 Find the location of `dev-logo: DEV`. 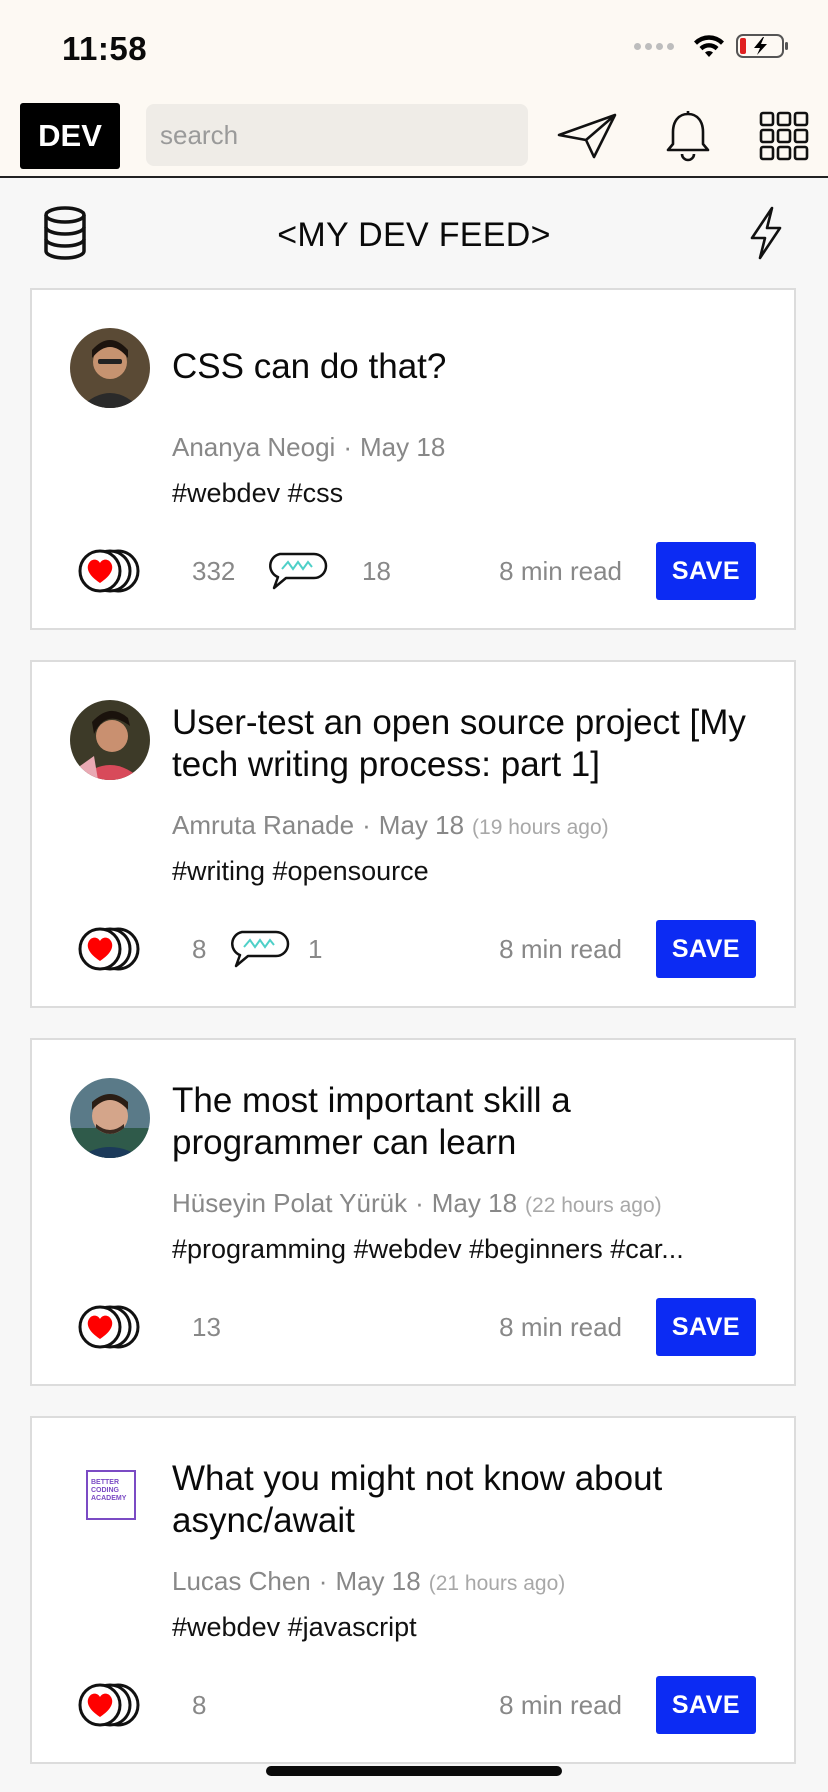

dev-logo: DEV is located at coordinates (70, 136).